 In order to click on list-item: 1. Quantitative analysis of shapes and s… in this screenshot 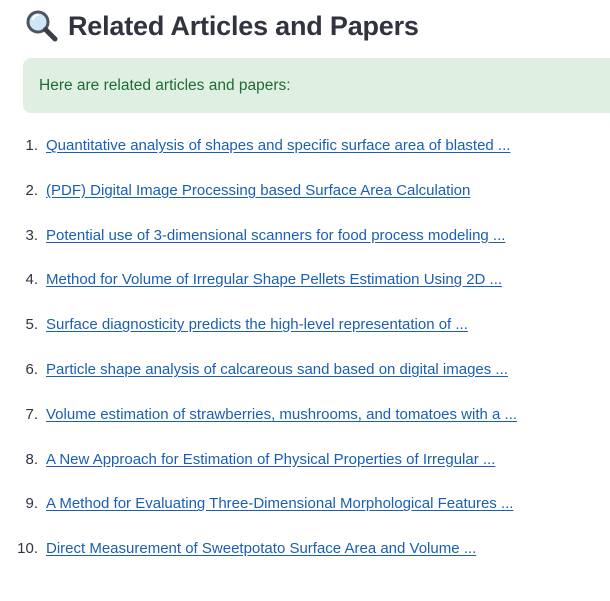, I will do `click(305, 154)`.